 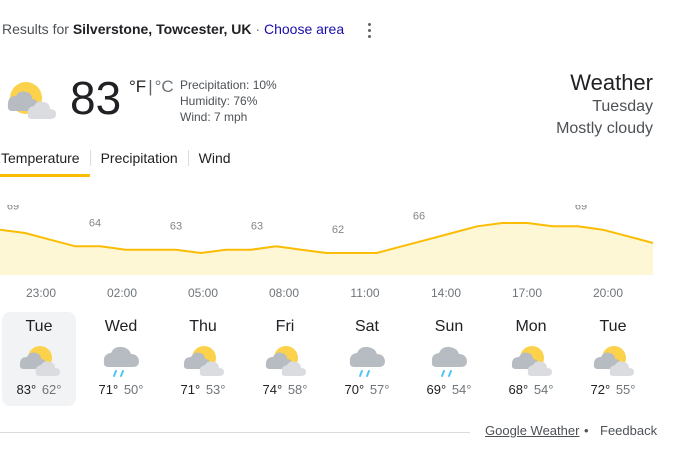 I want to click on temperature-value-label: 64, so click(x=95, y=223).